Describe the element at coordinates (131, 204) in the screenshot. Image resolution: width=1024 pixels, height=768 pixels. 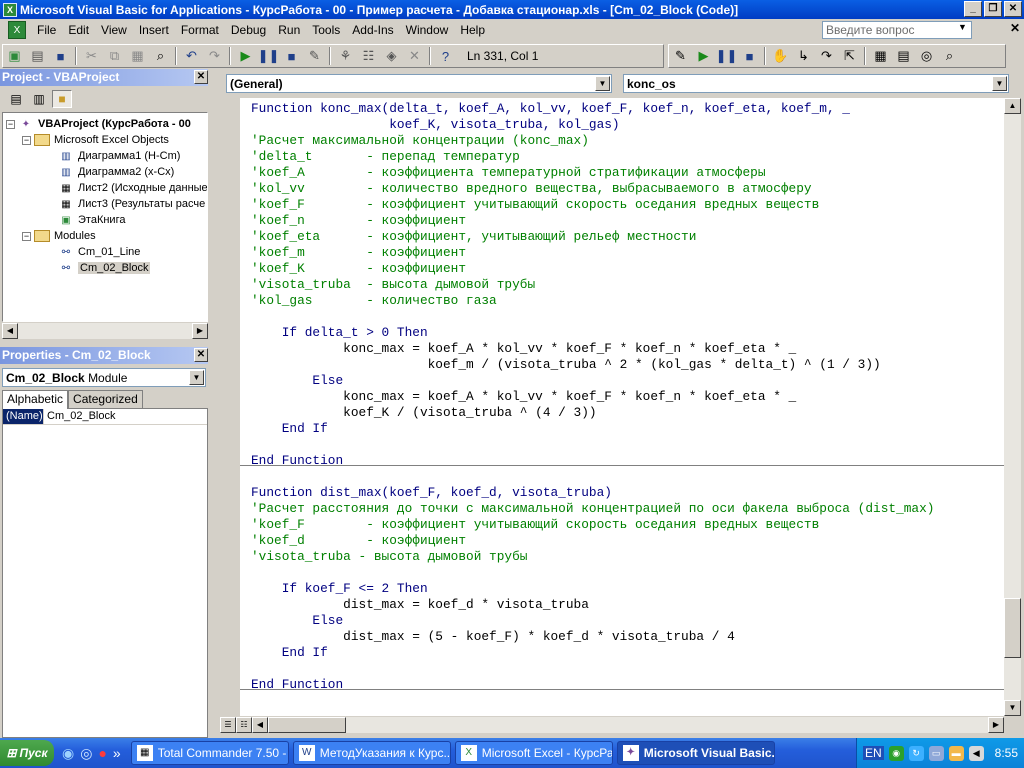
I see `tree-node-sheet3: ▦ Лист3 (Результаты расче` at that location.